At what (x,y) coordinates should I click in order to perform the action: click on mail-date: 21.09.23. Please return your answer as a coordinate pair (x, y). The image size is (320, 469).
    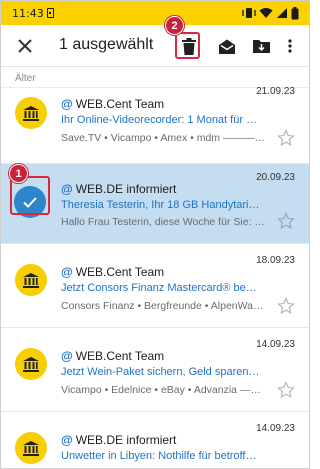
    Looking at the image, I should click on (275, 91).